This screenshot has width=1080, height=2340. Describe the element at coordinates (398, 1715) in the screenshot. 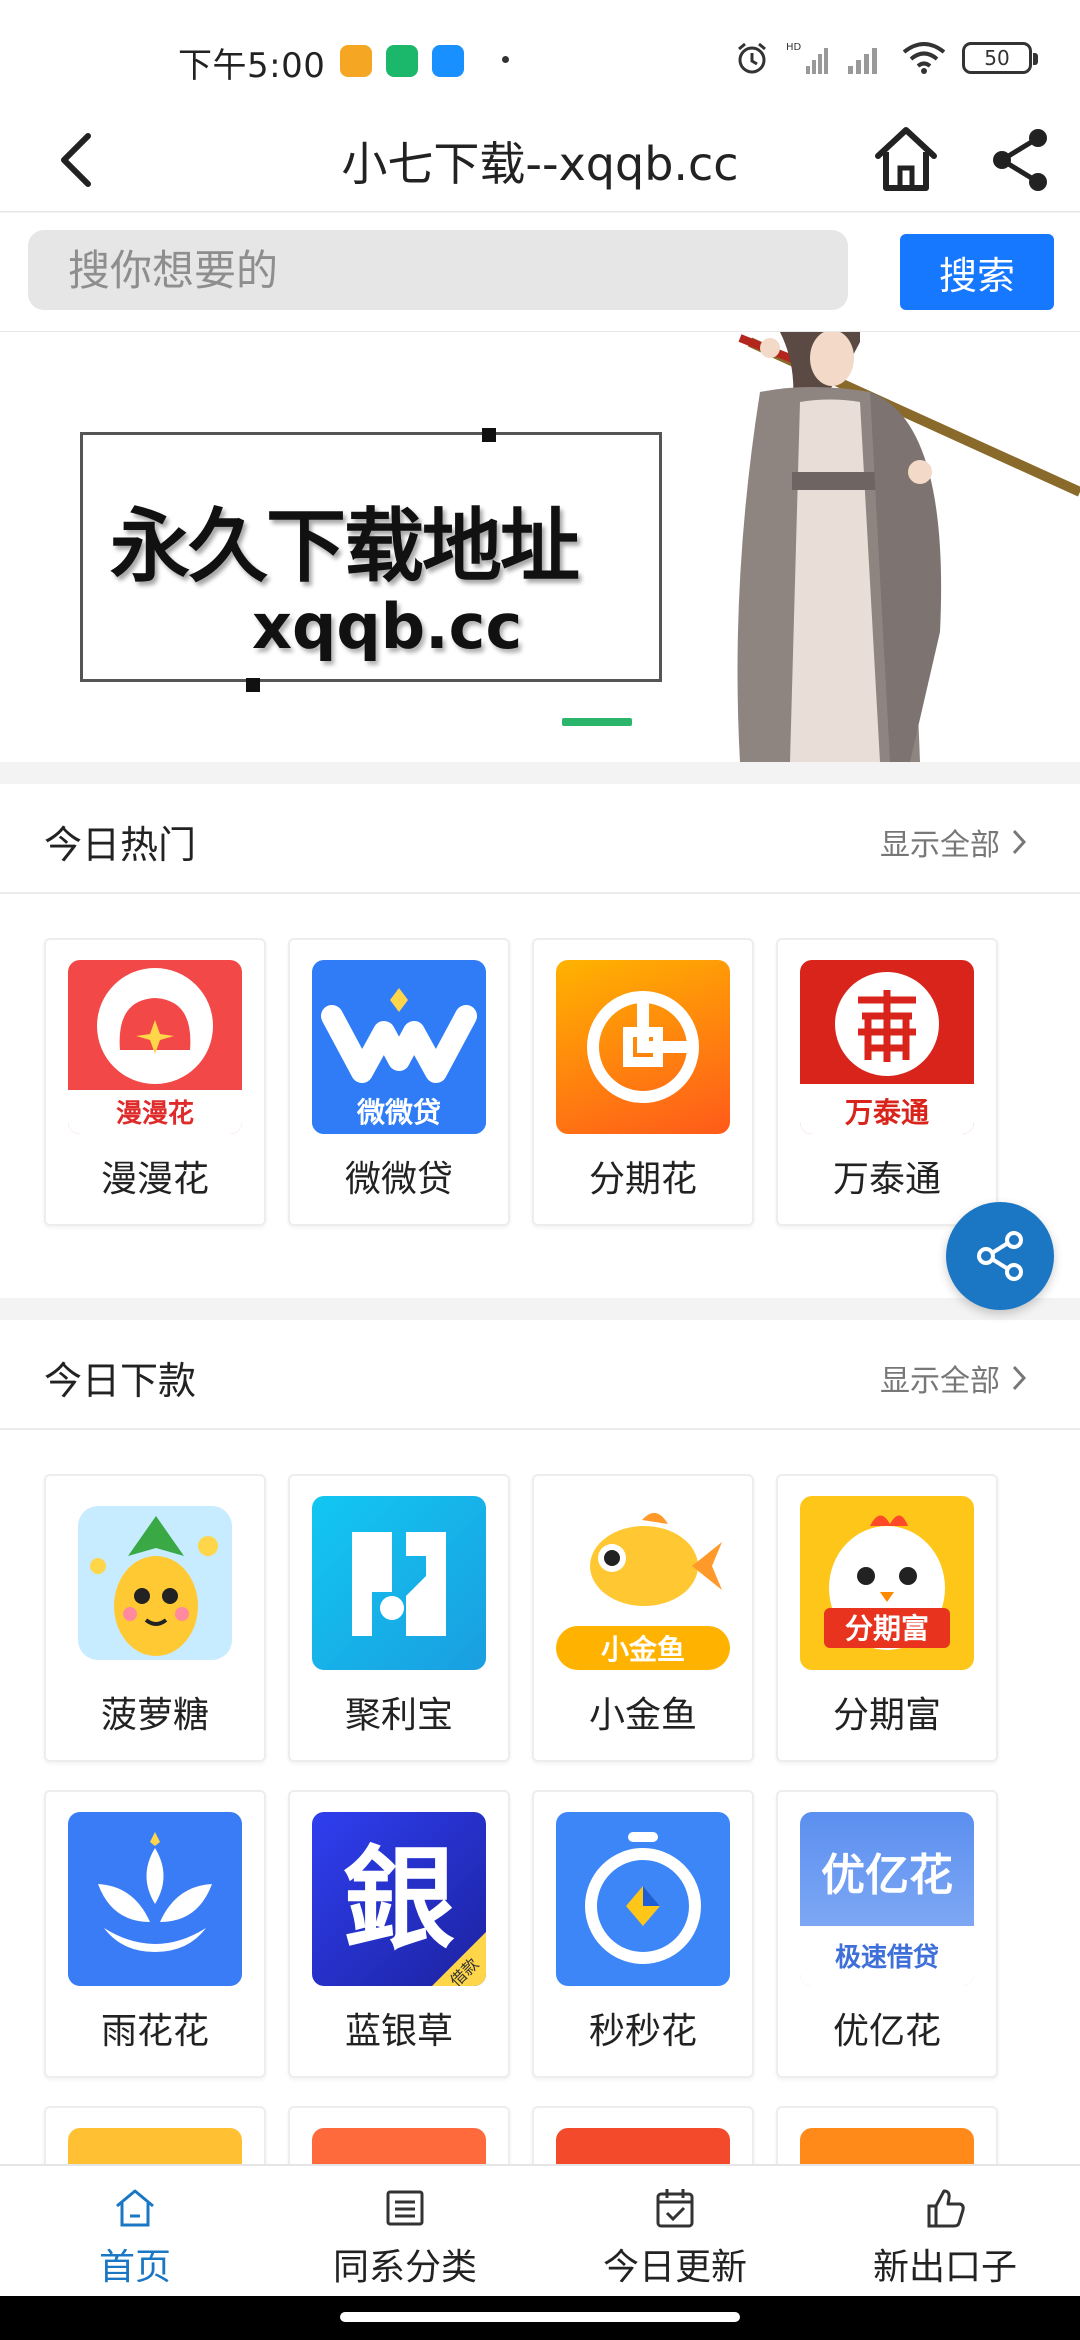

I see `app-name: 聚利宝` at that location.